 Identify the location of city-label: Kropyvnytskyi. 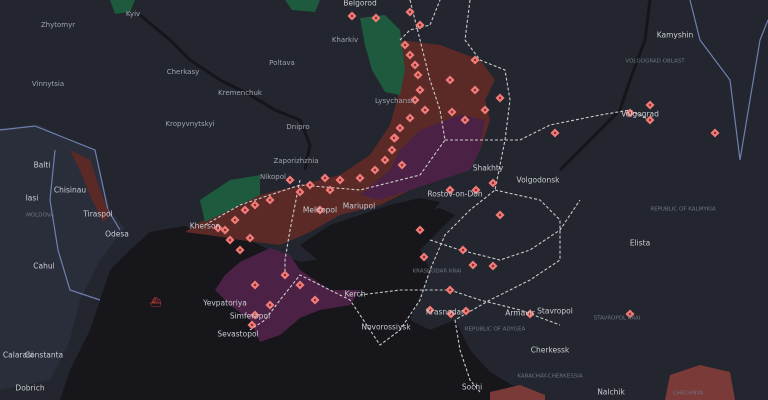
(190, 124).